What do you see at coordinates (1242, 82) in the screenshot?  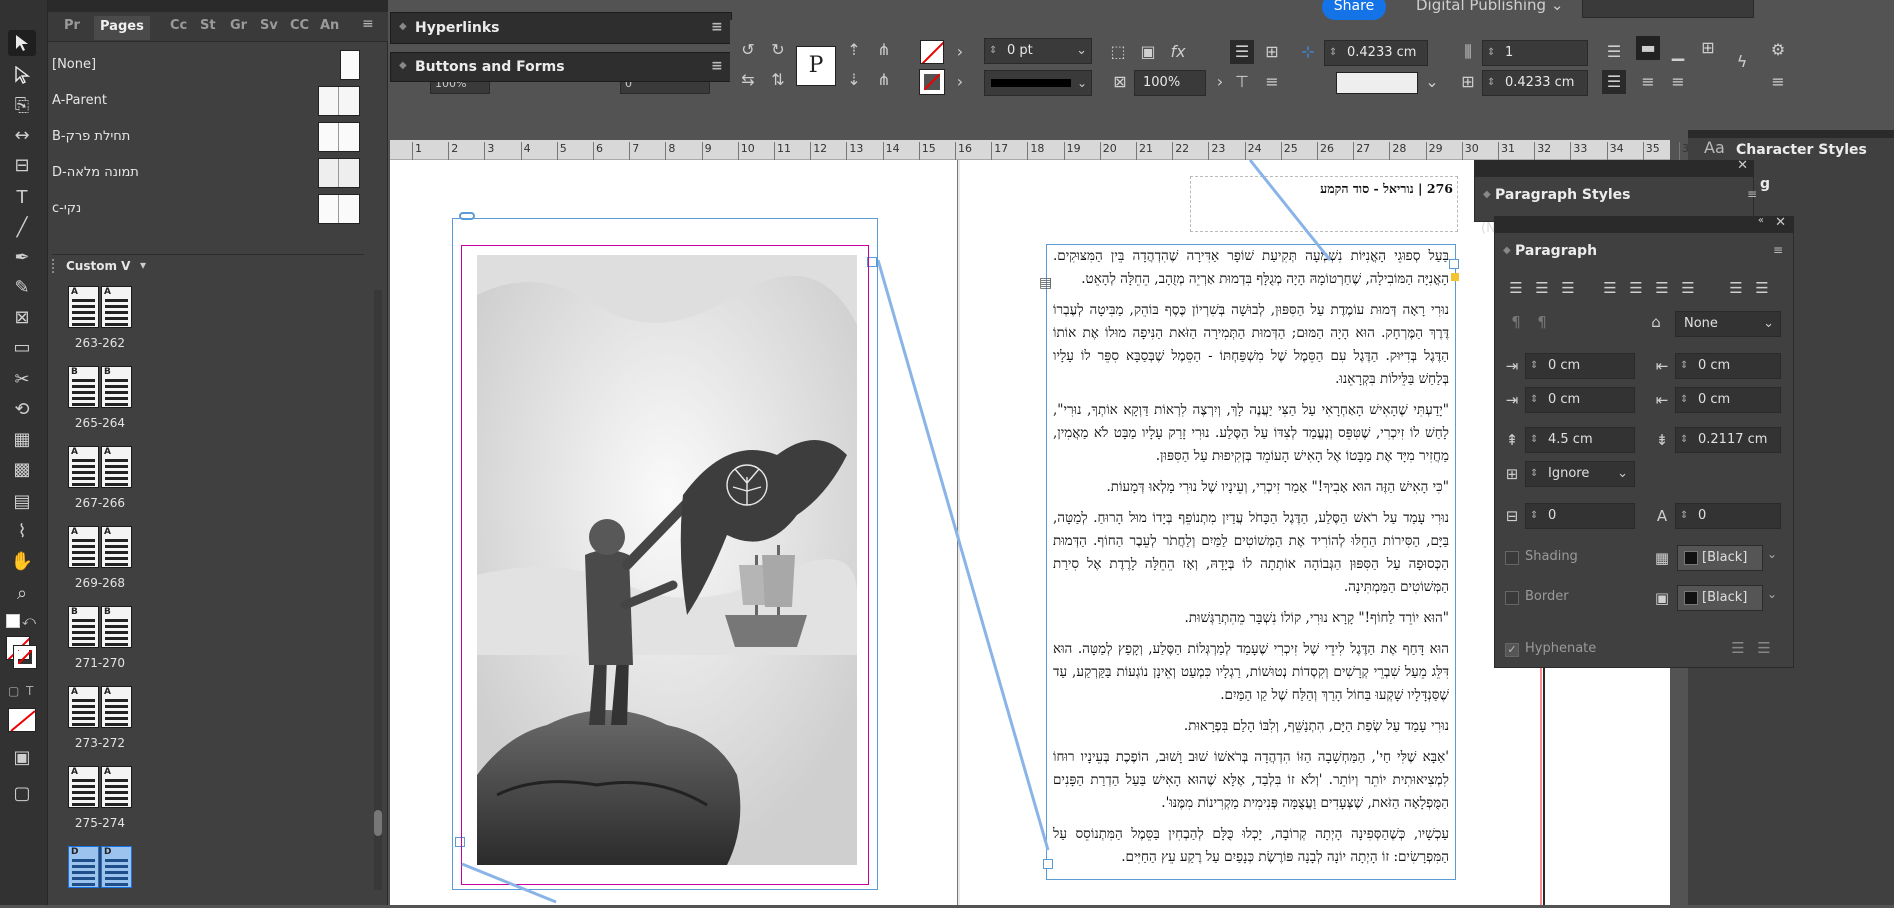 I see `align-top-icon: ⊤` at bounding box center [1242, 82].